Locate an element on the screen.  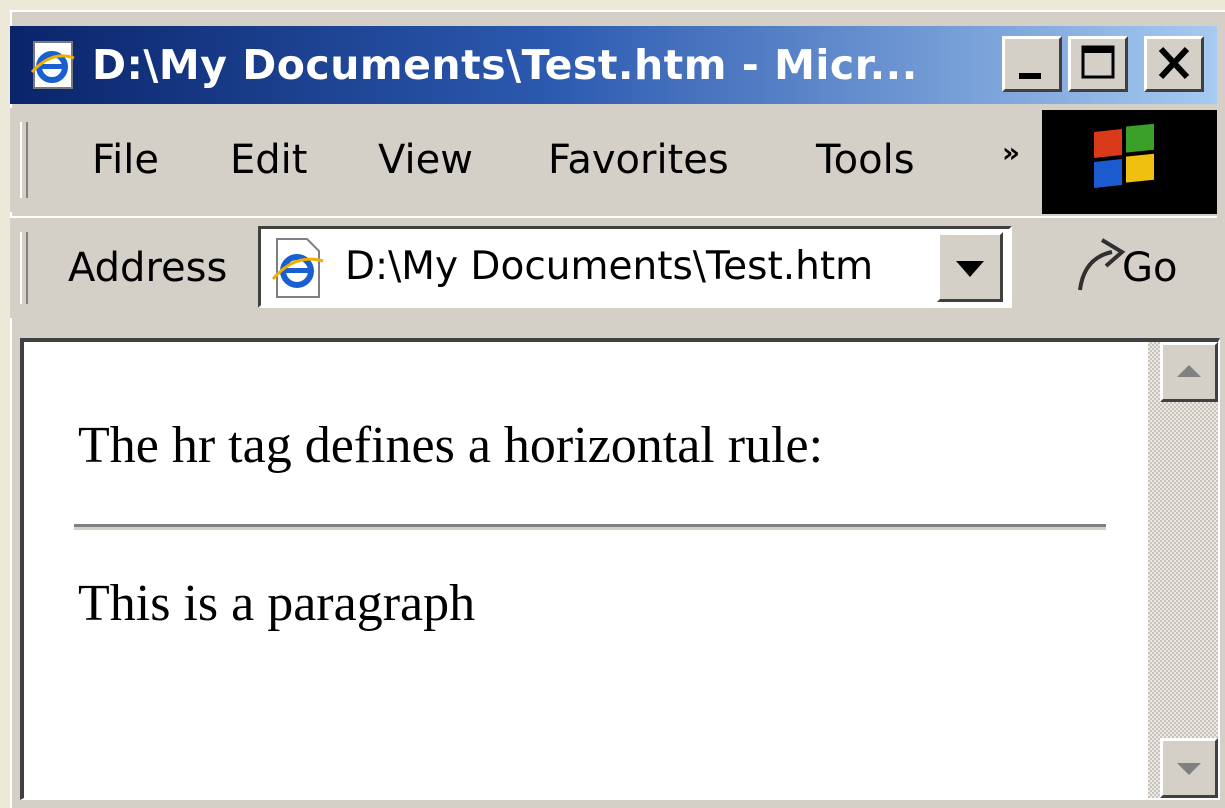
address-value: D:\My Documents\Test.htm is located at coordinates (609, 266).